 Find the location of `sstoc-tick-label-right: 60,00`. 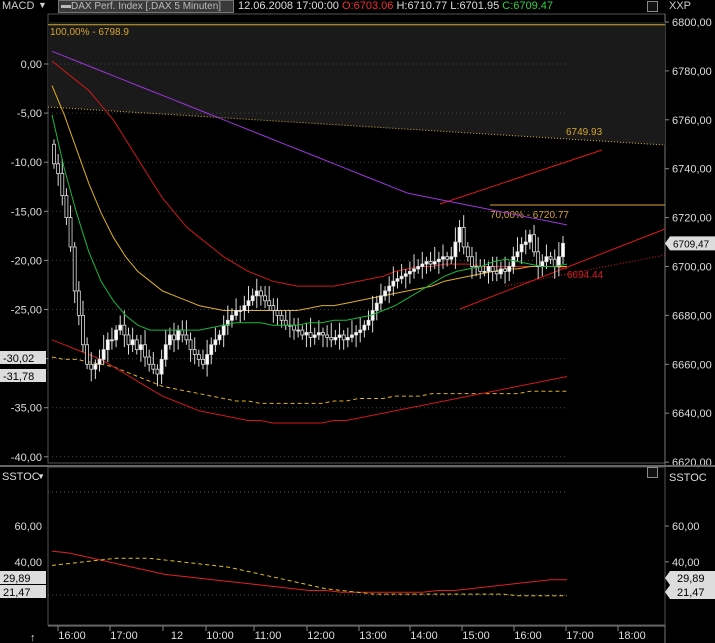

sstoc-tick-label-right: 60,00 is located at coordinates (686, 527).